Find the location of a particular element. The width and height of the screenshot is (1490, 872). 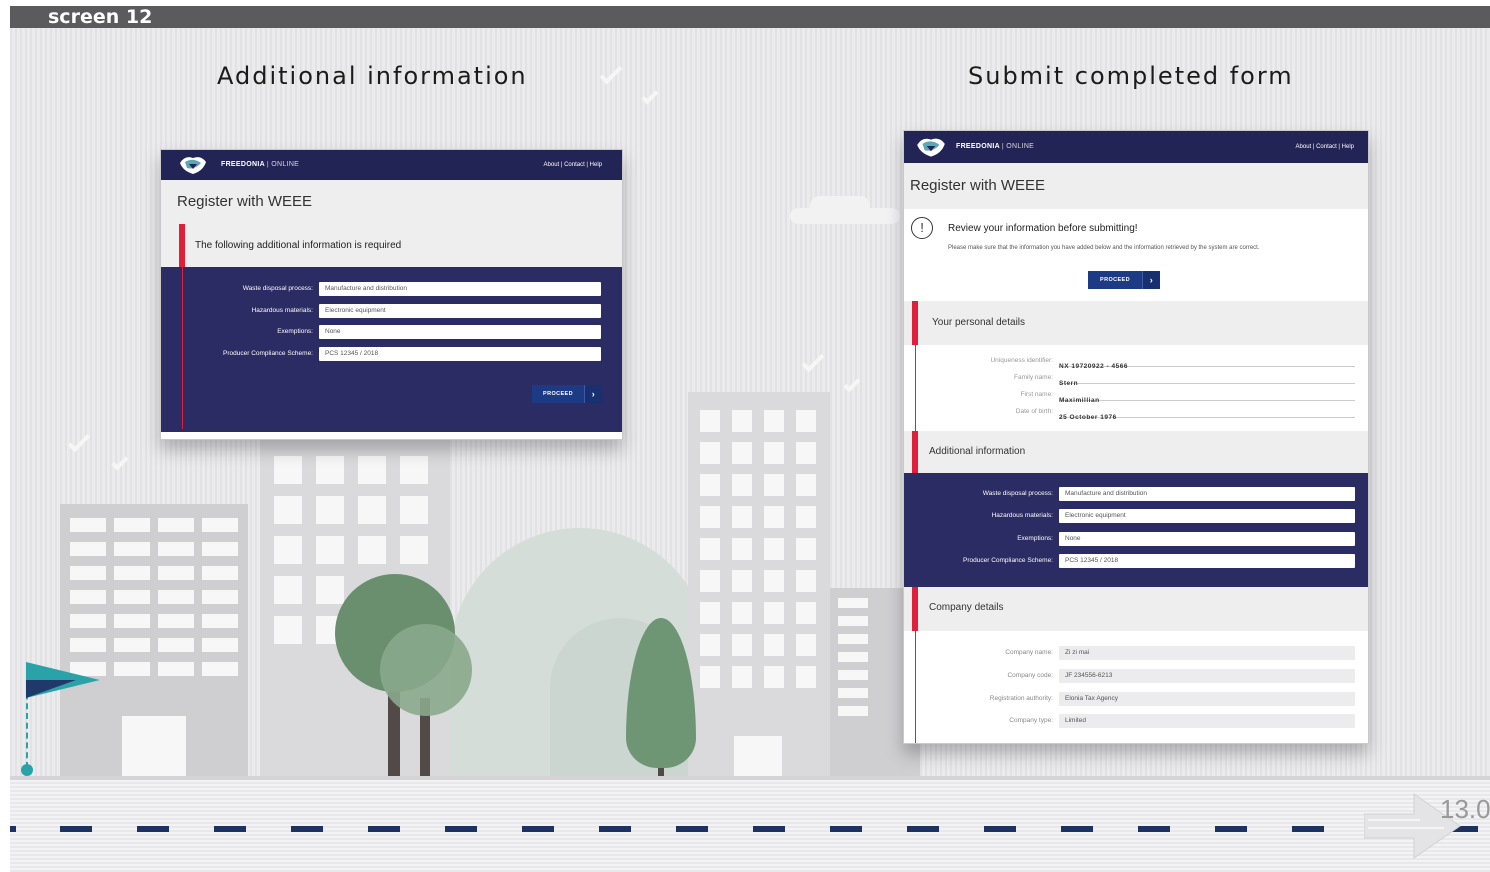

detail-row: First name: Maximillian is located at coordinates (1187, 396).